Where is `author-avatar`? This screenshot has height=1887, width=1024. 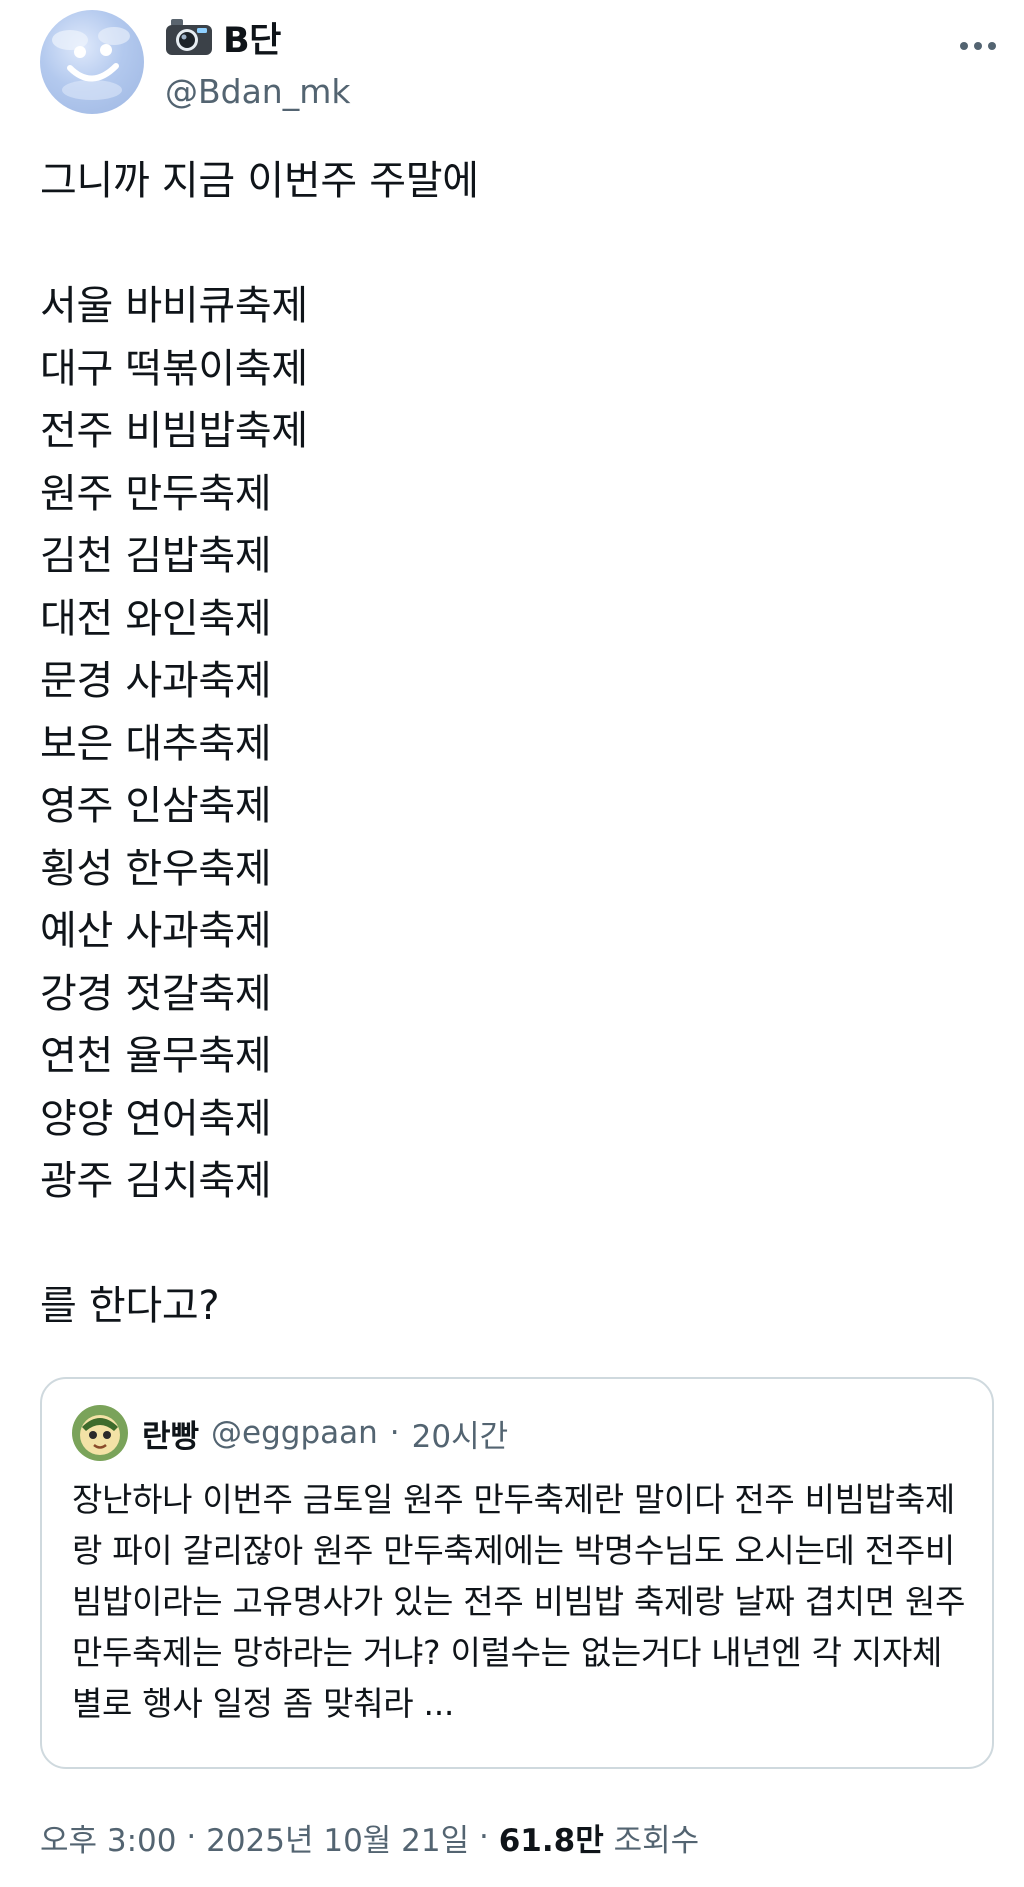 author-avatar is located at coordinates (92, 62).